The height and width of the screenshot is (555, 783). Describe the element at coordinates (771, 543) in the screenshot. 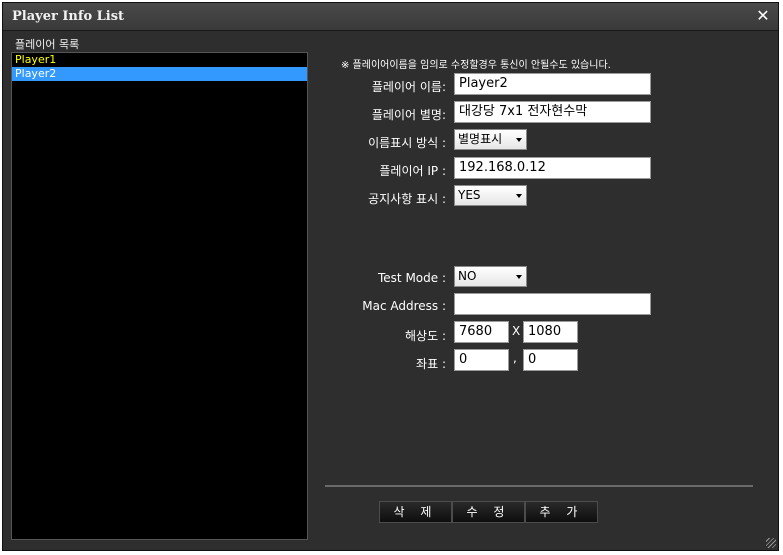

I see `resize-grip-icon` at that location.